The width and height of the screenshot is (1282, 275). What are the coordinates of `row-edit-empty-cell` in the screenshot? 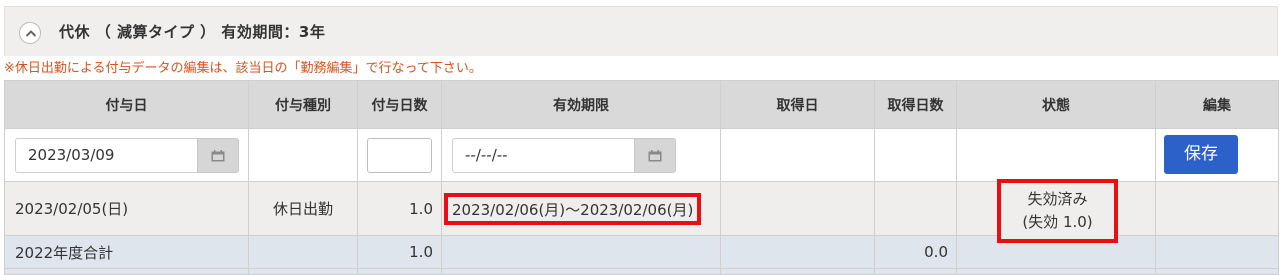 It's located at (1217, 208).